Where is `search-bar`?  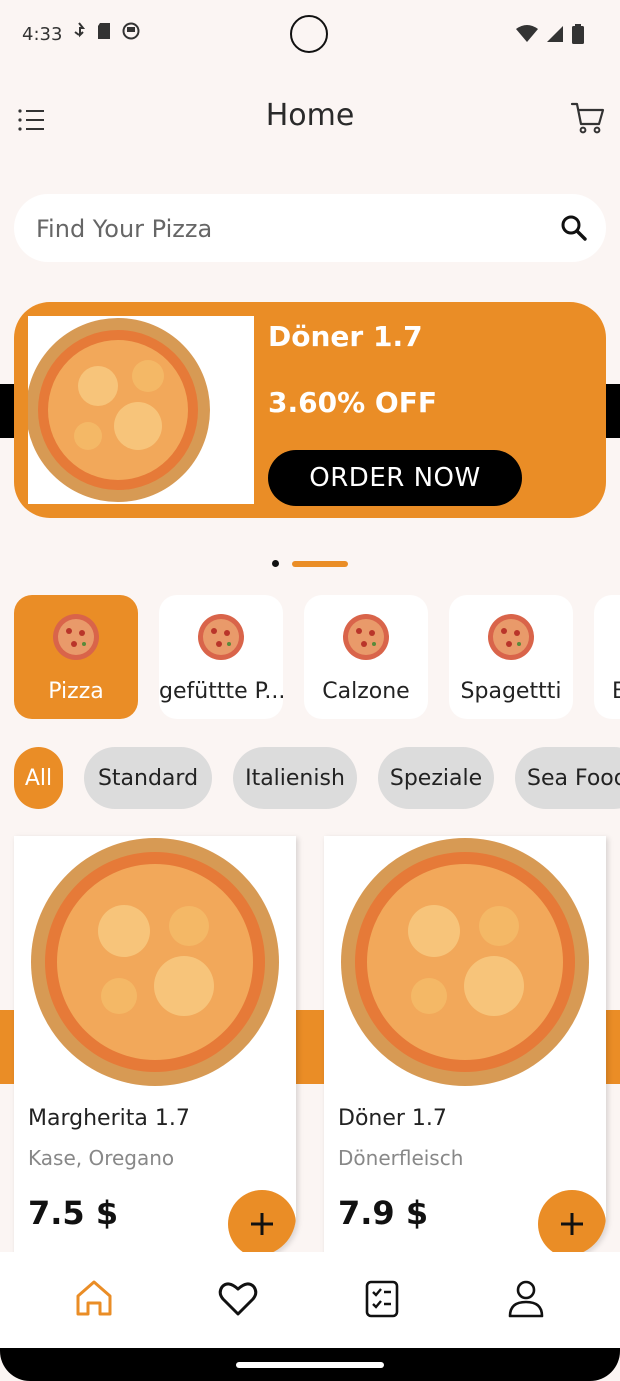 search-bar is located at coordinates (310, 229).